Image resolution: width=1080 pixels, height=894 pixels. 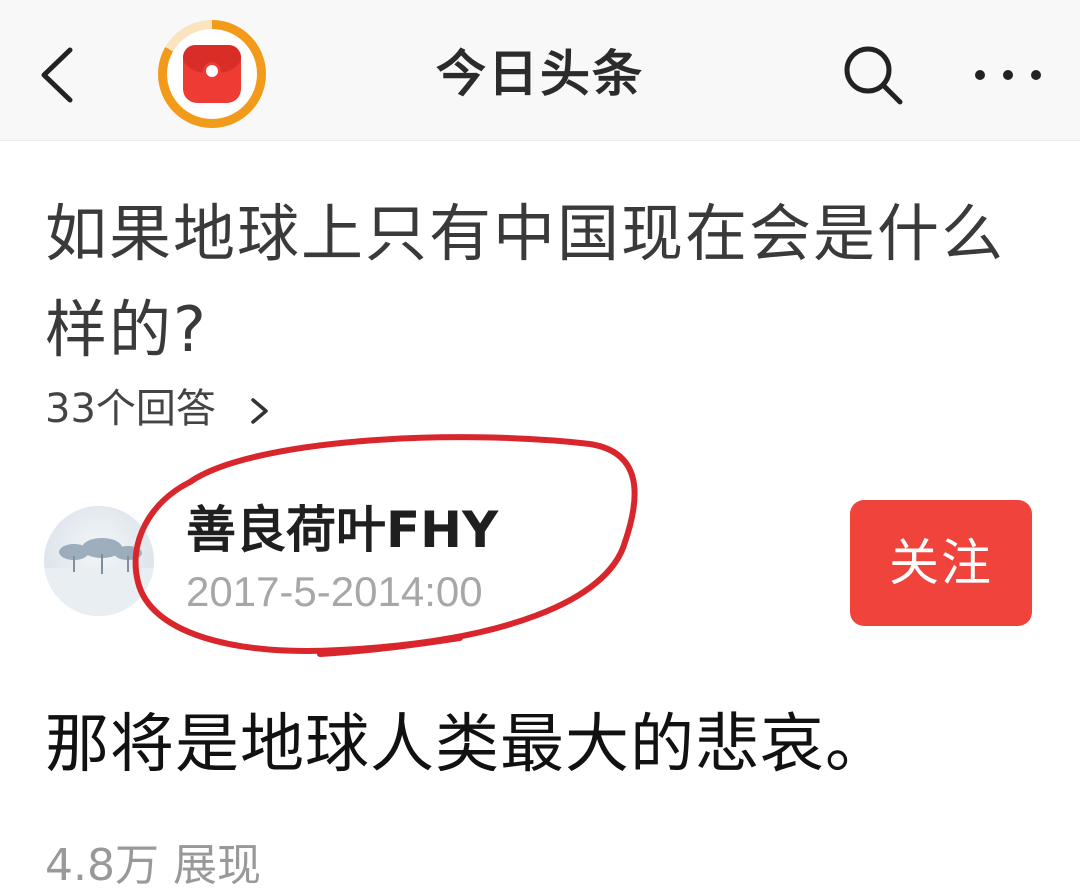 What do you see at coordinates (153, 865) in the screenshot?
I see `view-count: 4.8万 展现` at bounding box center [153, 865].